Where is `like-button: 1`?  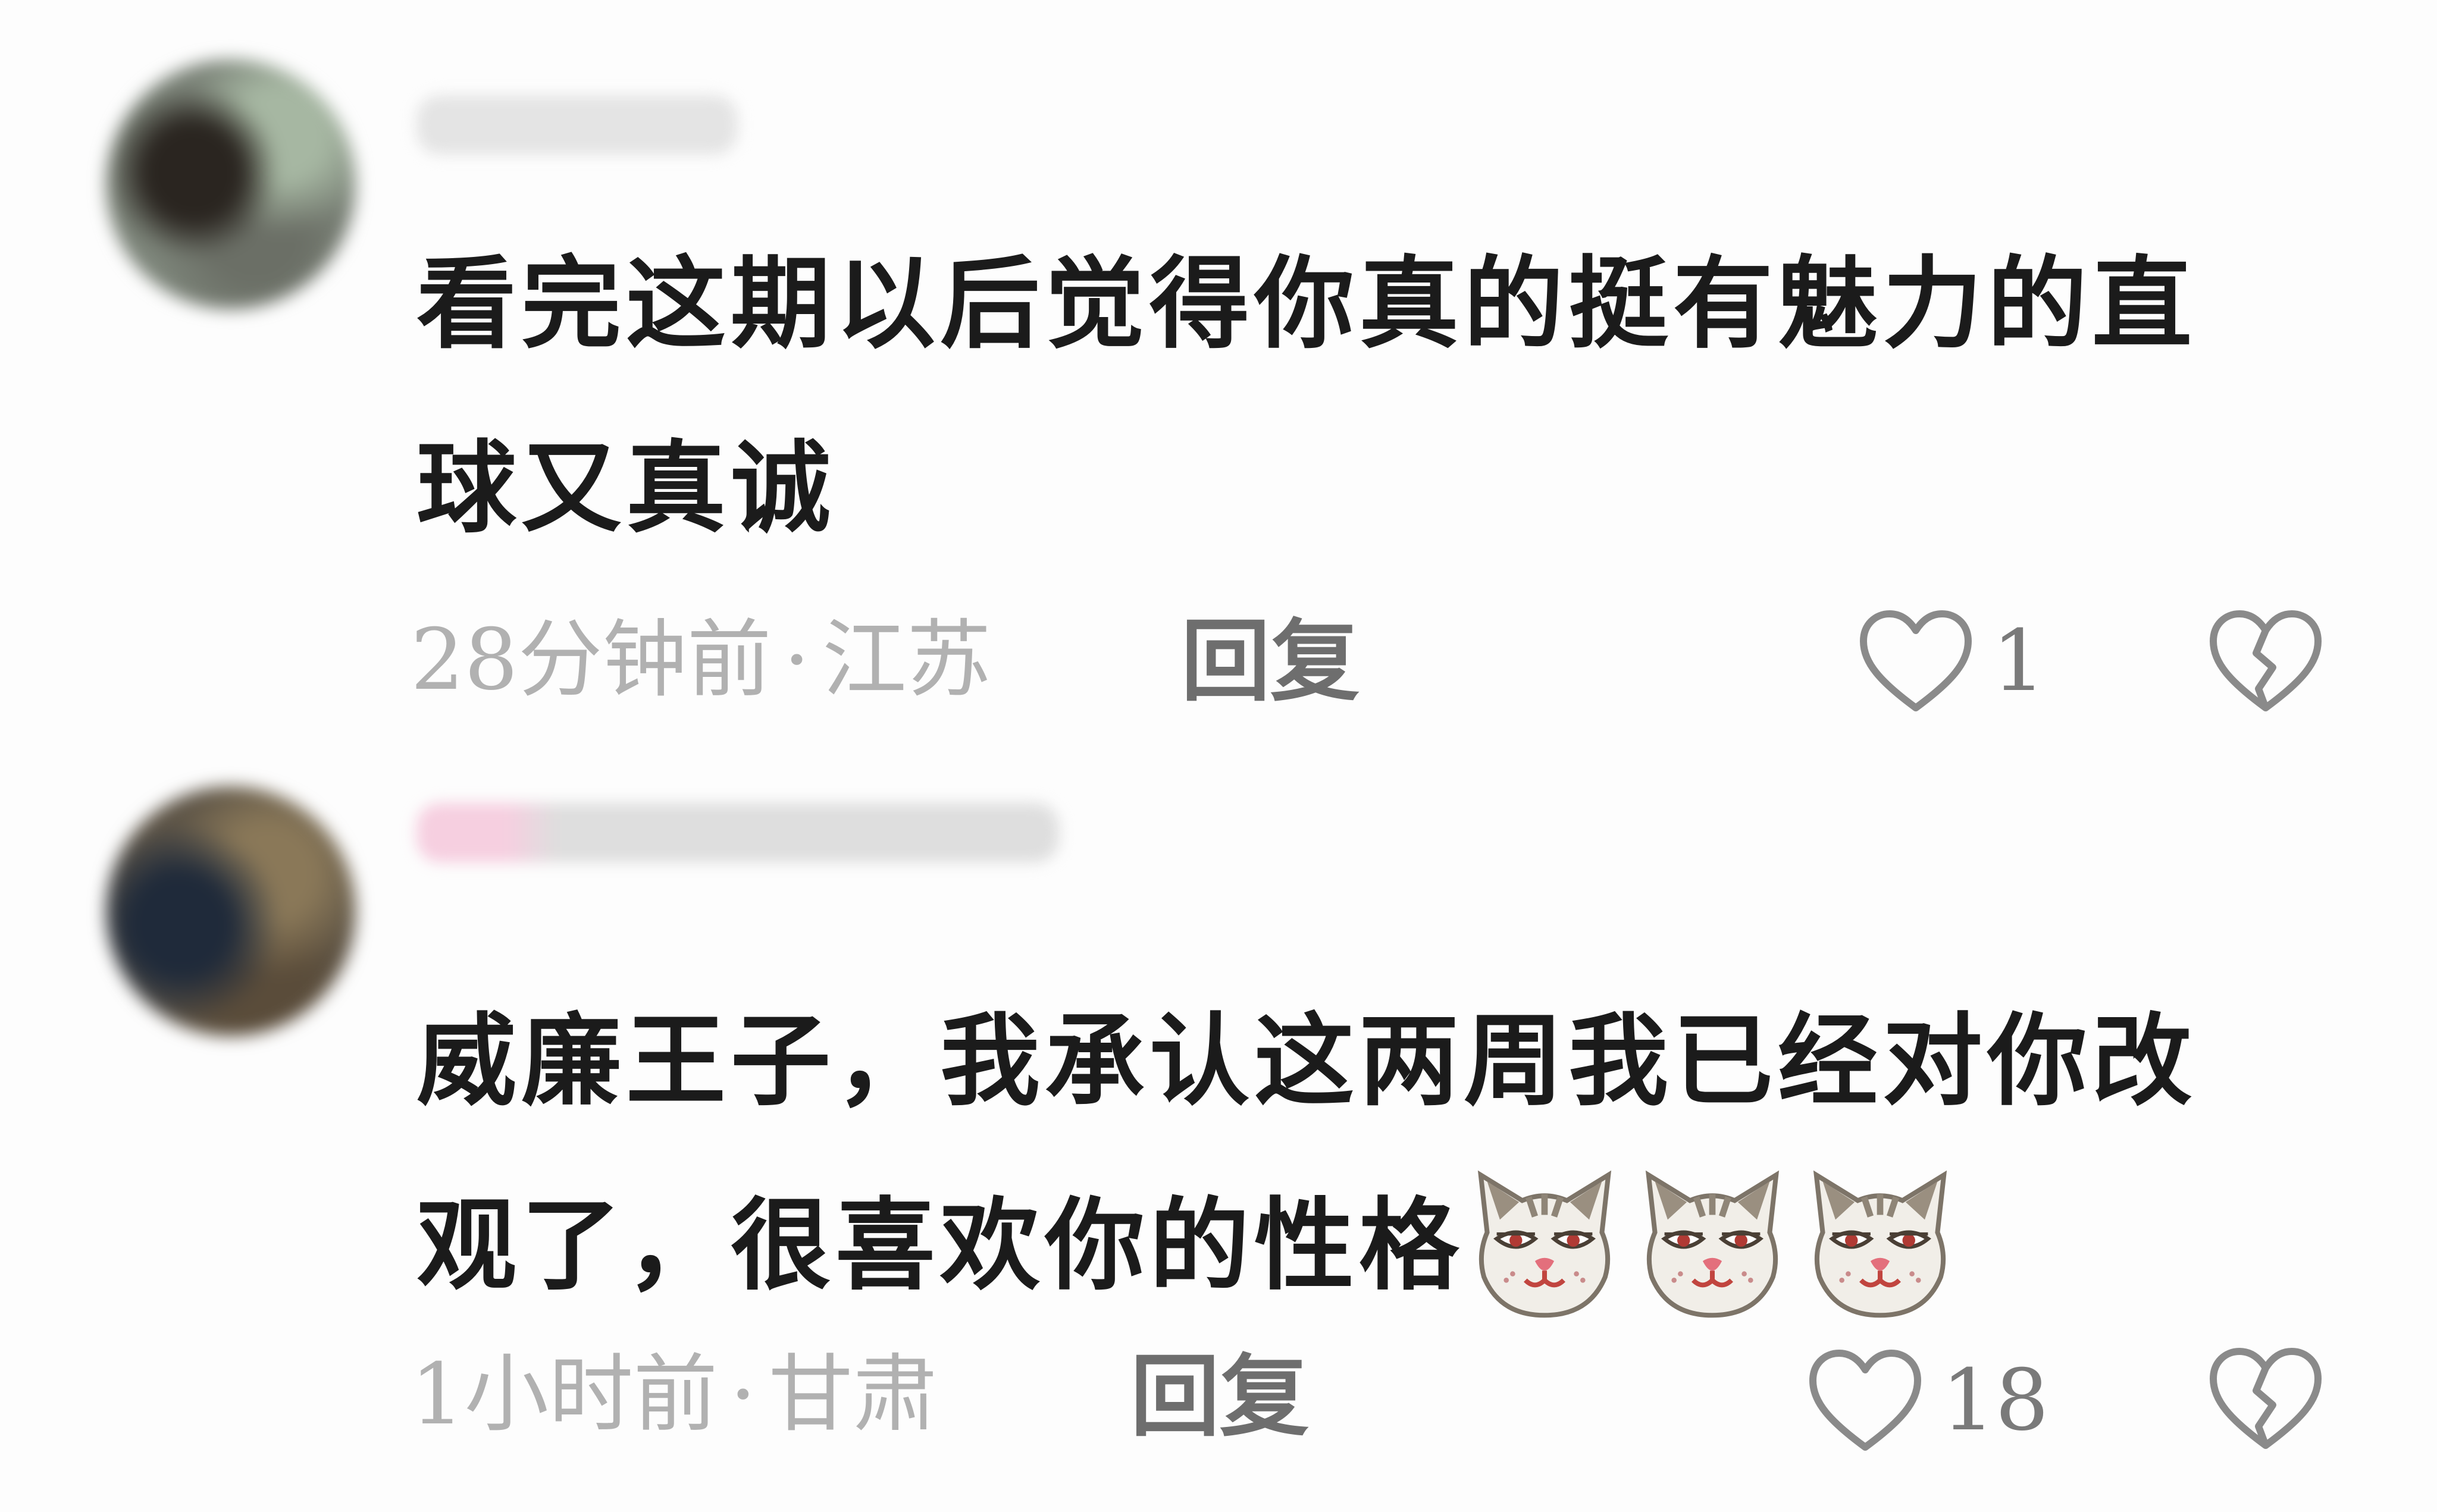 like-button: 1 is located at coordinates (1951, 661).